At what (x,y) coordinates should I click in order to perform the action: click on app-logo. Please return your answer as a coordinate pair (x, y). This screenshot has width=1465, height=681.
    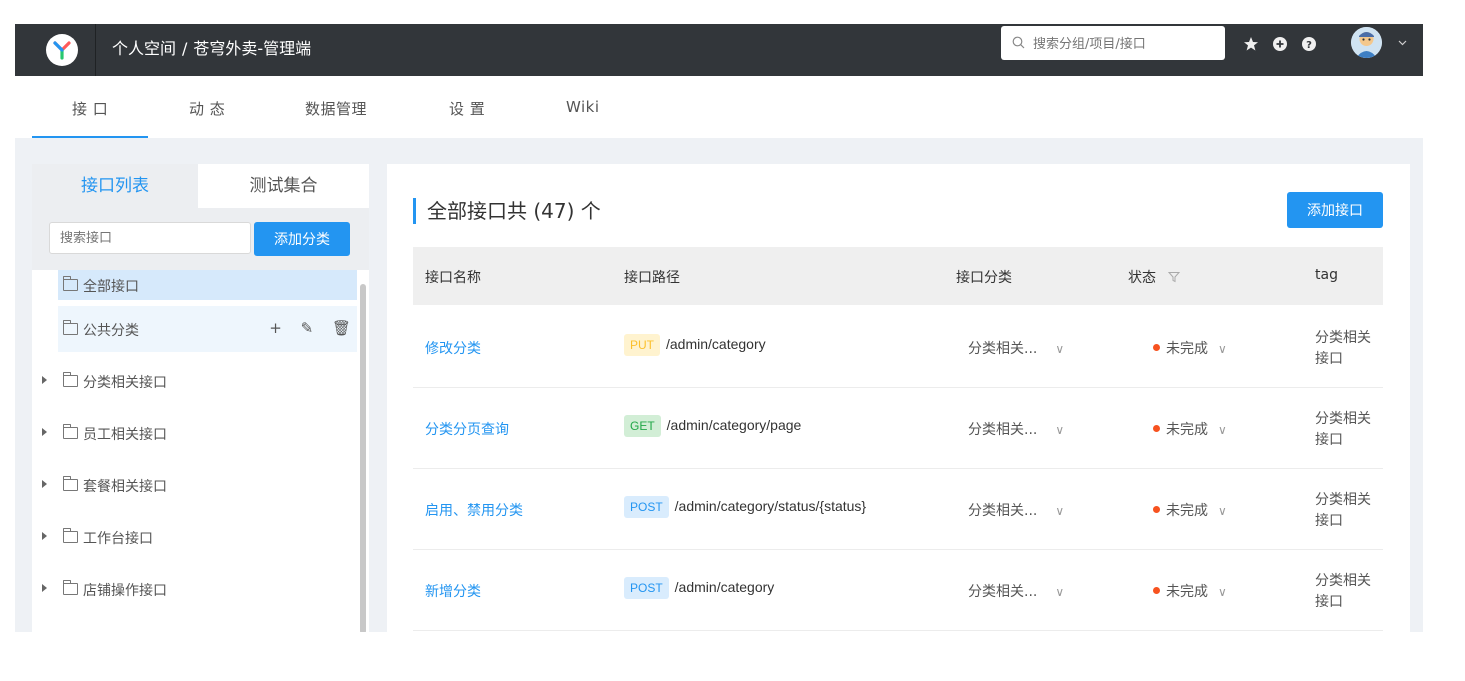
    Looking at the image, I should click on (62, 50).